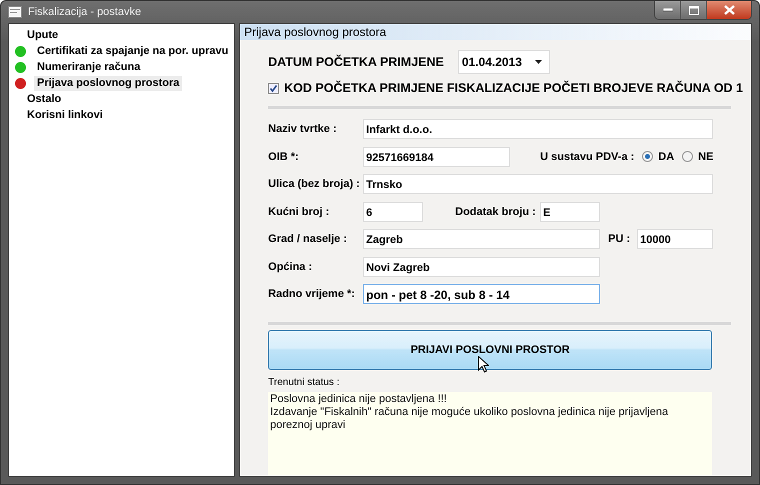 This screenshot has height=485, width=760. I want to click on maximize-button, so click(694, 10).